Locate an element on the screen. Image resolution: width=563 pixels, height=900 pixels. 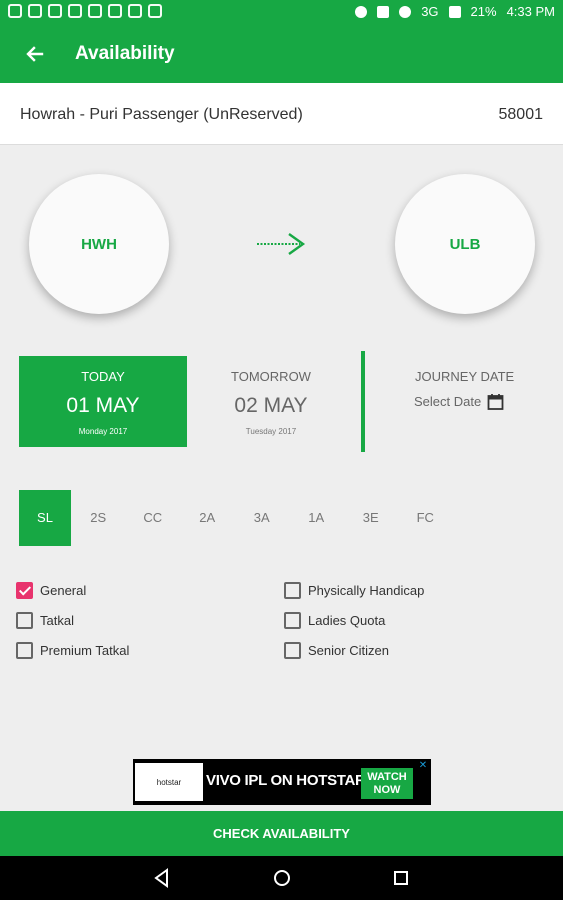
arrow-left-icon is located at coordinates (35, 54).